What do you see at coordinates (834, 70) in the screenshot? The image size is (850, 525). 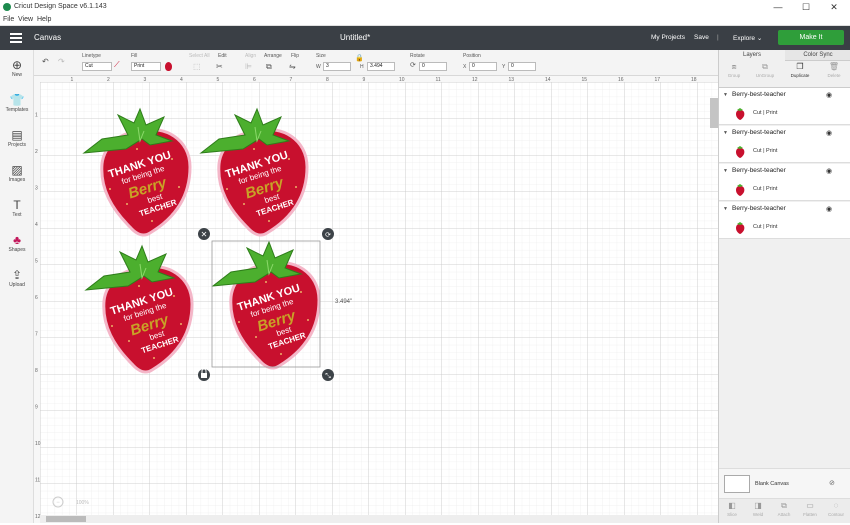 I see `delete-button: 🗑 Delete` at bounding box center [834, 70].